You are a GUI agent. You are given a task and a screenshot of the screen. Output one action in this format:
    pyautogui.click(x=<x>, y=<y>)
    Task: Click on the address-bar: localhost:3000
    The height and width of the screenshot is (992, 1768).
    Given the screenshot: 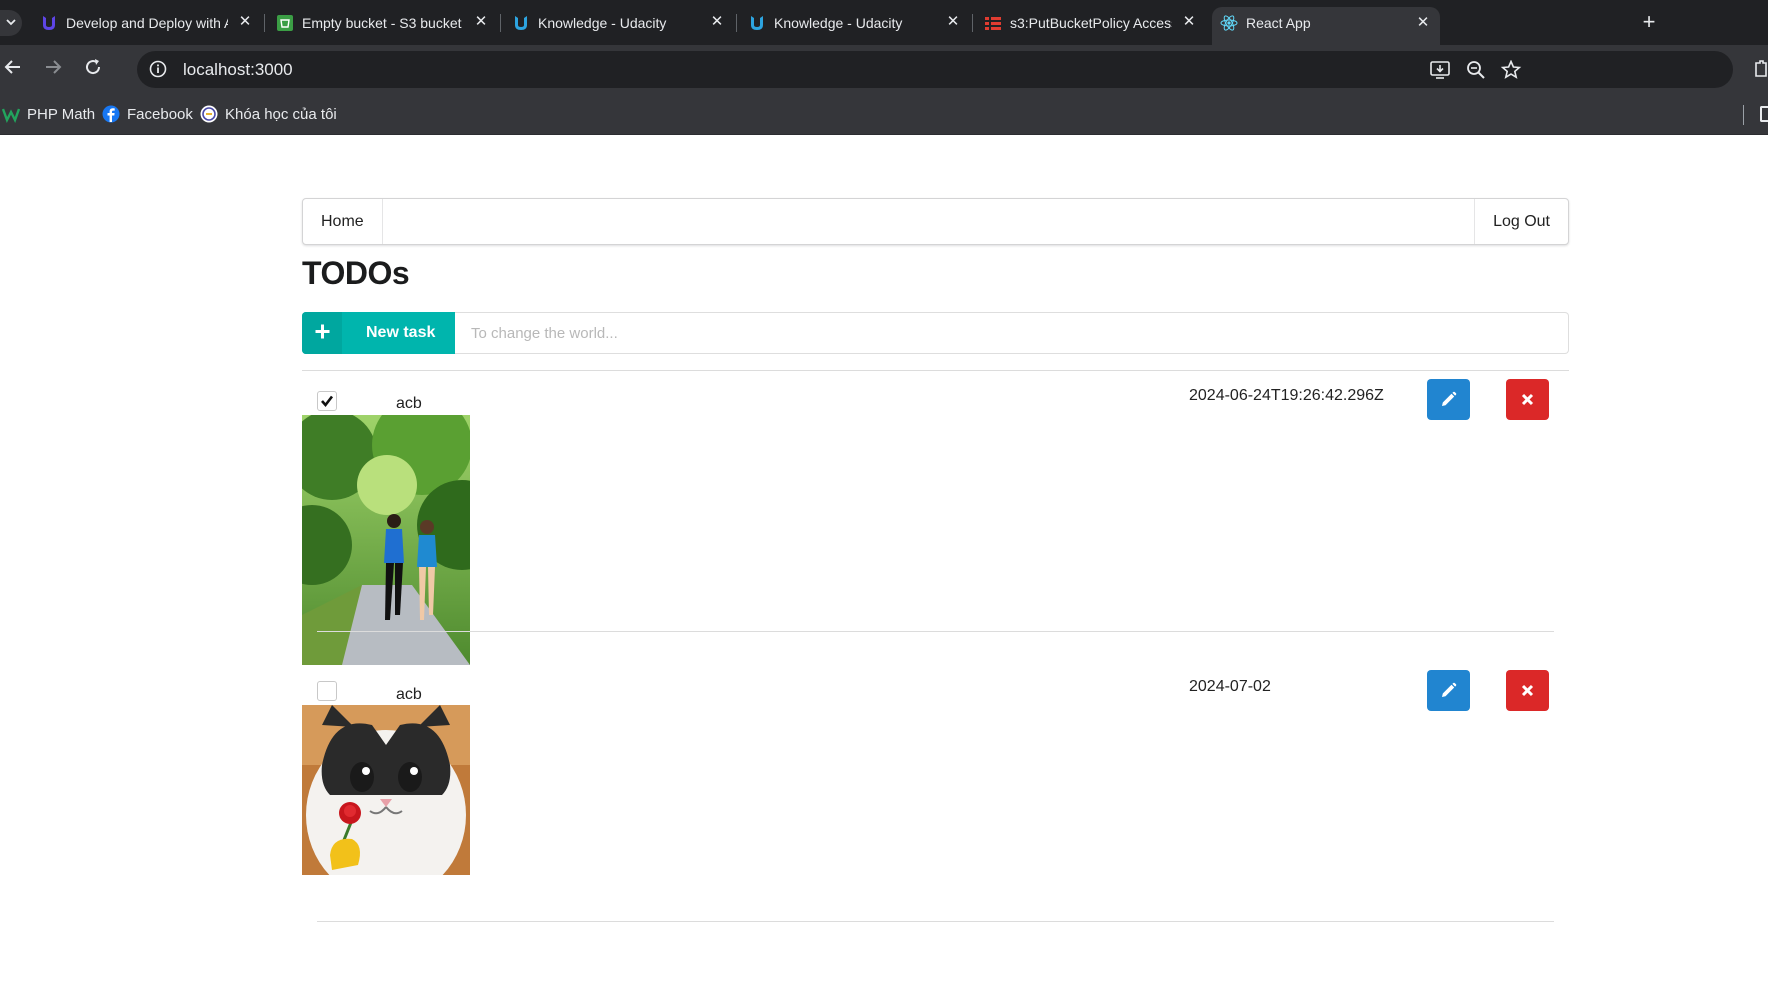 What is the action you would take?
    pyautogui.click(x=935, y=69)
    